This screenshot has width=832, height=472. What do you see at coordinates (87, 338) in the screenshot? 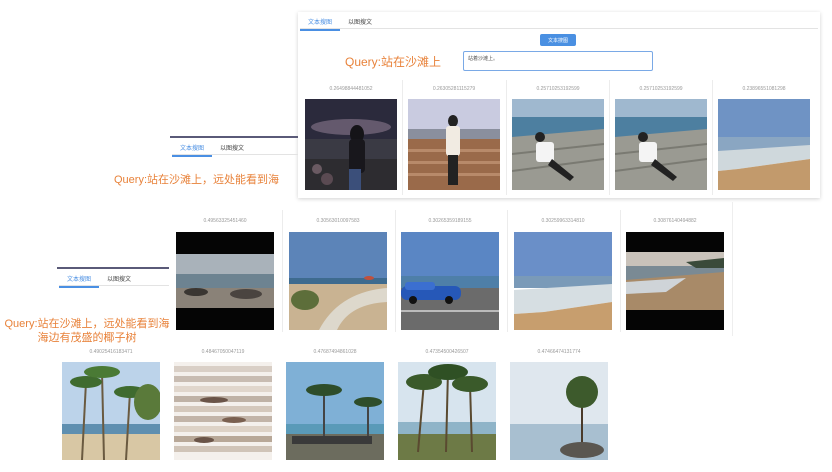
I see `query-line-2: 海边有茂盛的椰子树` at bounding box center [87, 338].